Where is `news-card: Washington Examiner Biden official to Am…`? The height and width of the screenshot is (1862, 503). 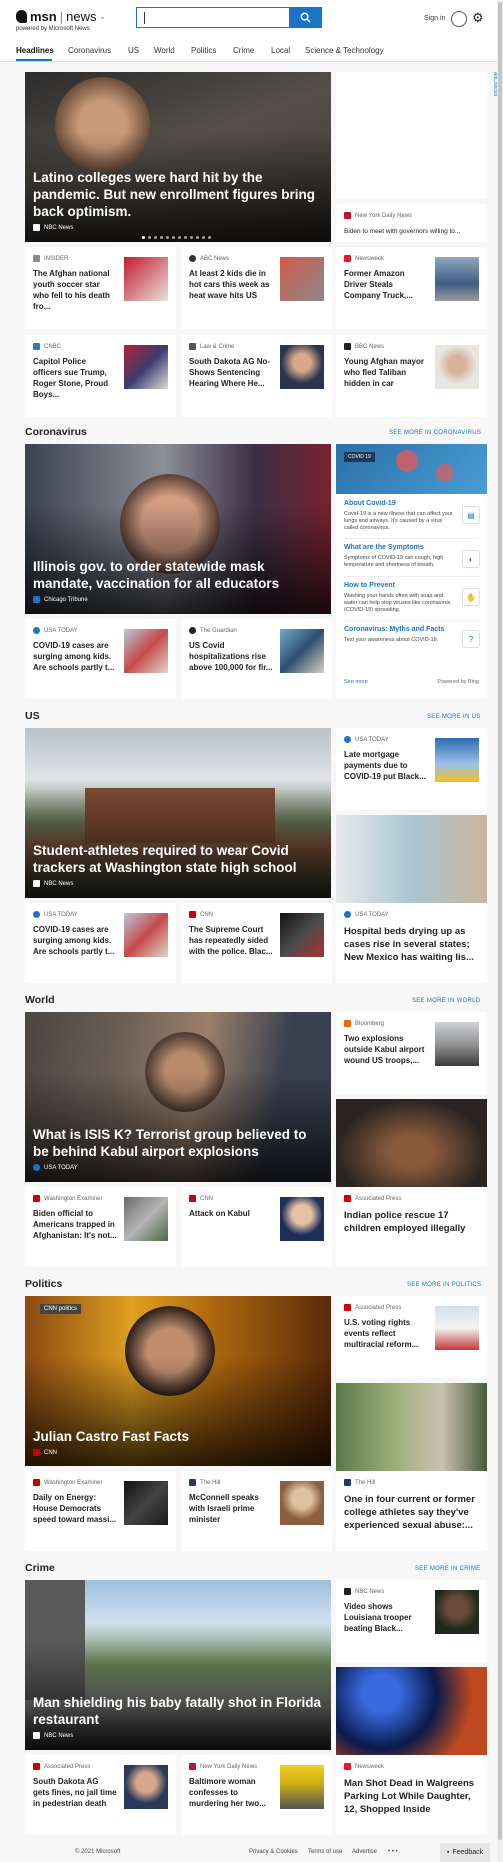 news-card: Washington Examiner Biden official to Am… is located at coordinates (100, 1227).